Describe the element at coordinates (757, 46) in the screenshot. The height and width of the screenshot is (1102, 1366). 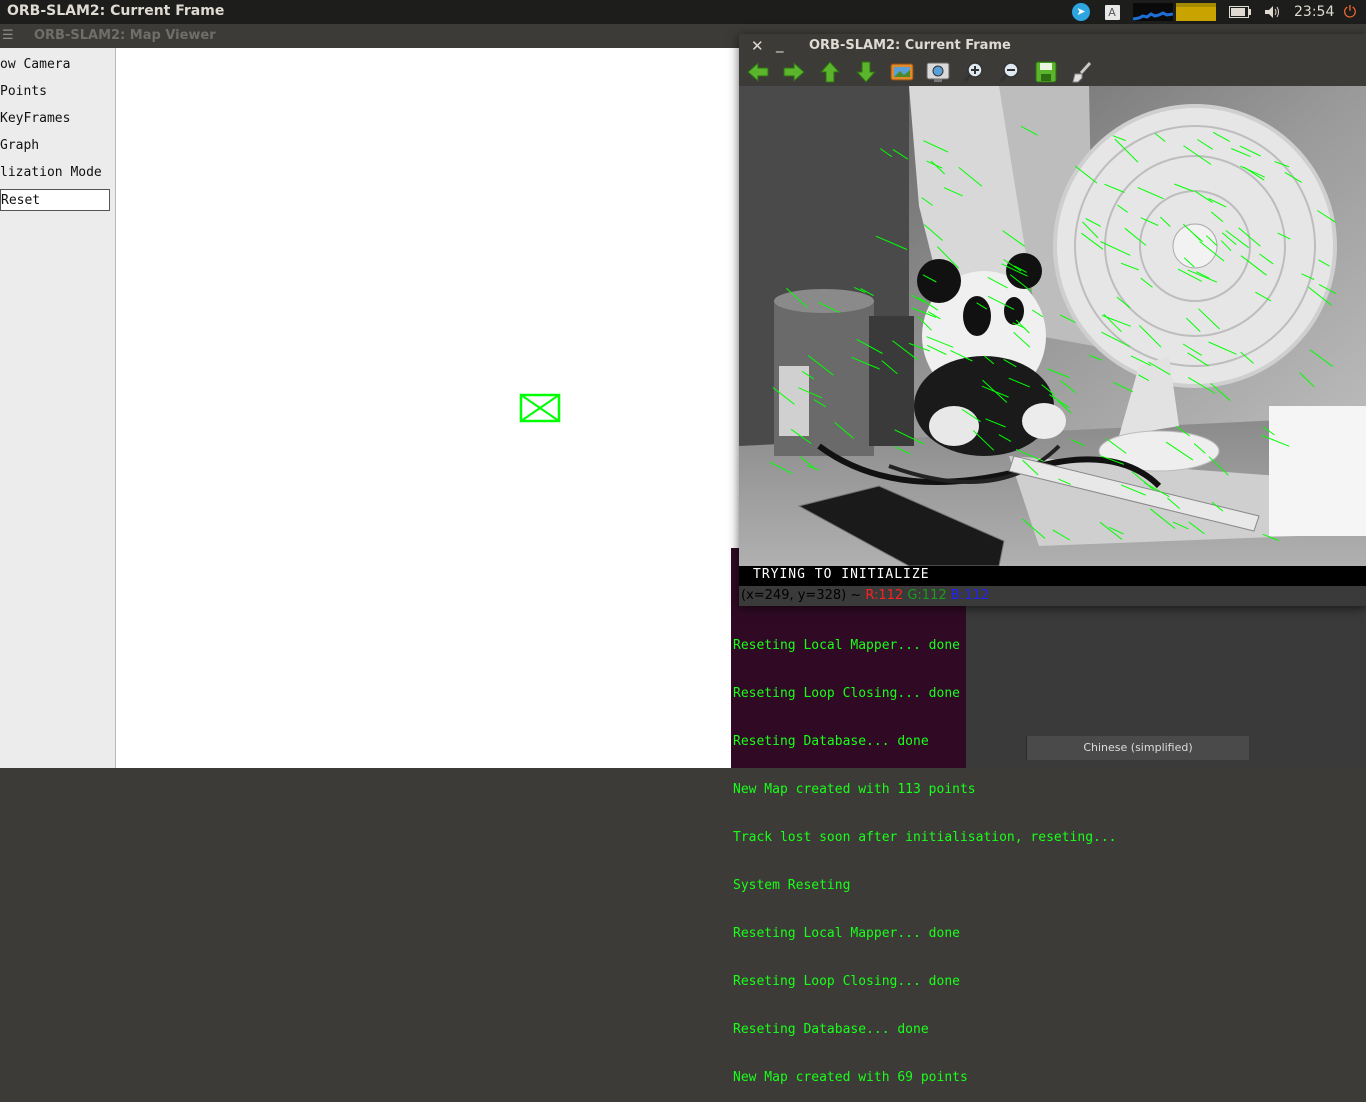
I see `close-icon: ✕` at that location.